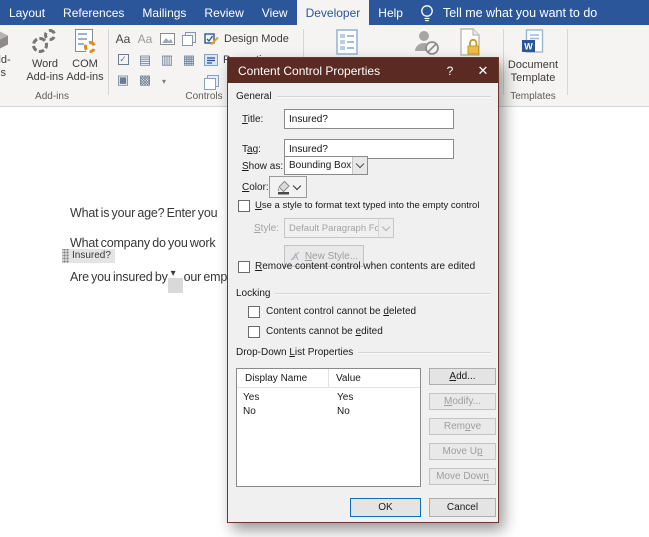 The height and width of the screenshot is (537, 649). Describe the element at coordinates (470, 42) in the screenshot. I see `document-lock-icon` at that location.